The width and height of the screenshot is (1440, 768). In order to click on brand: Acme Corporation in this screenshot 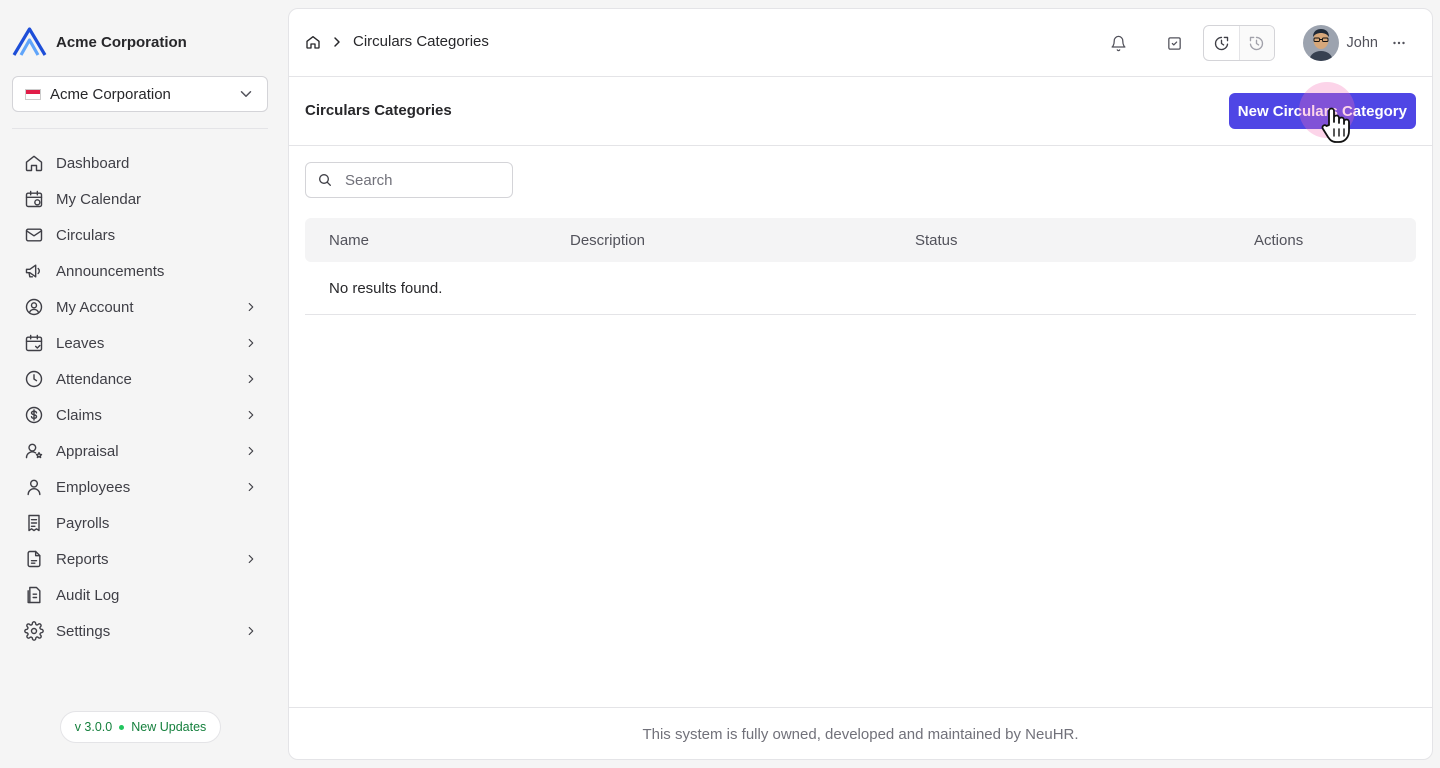, I will do `click(99, 42)`.